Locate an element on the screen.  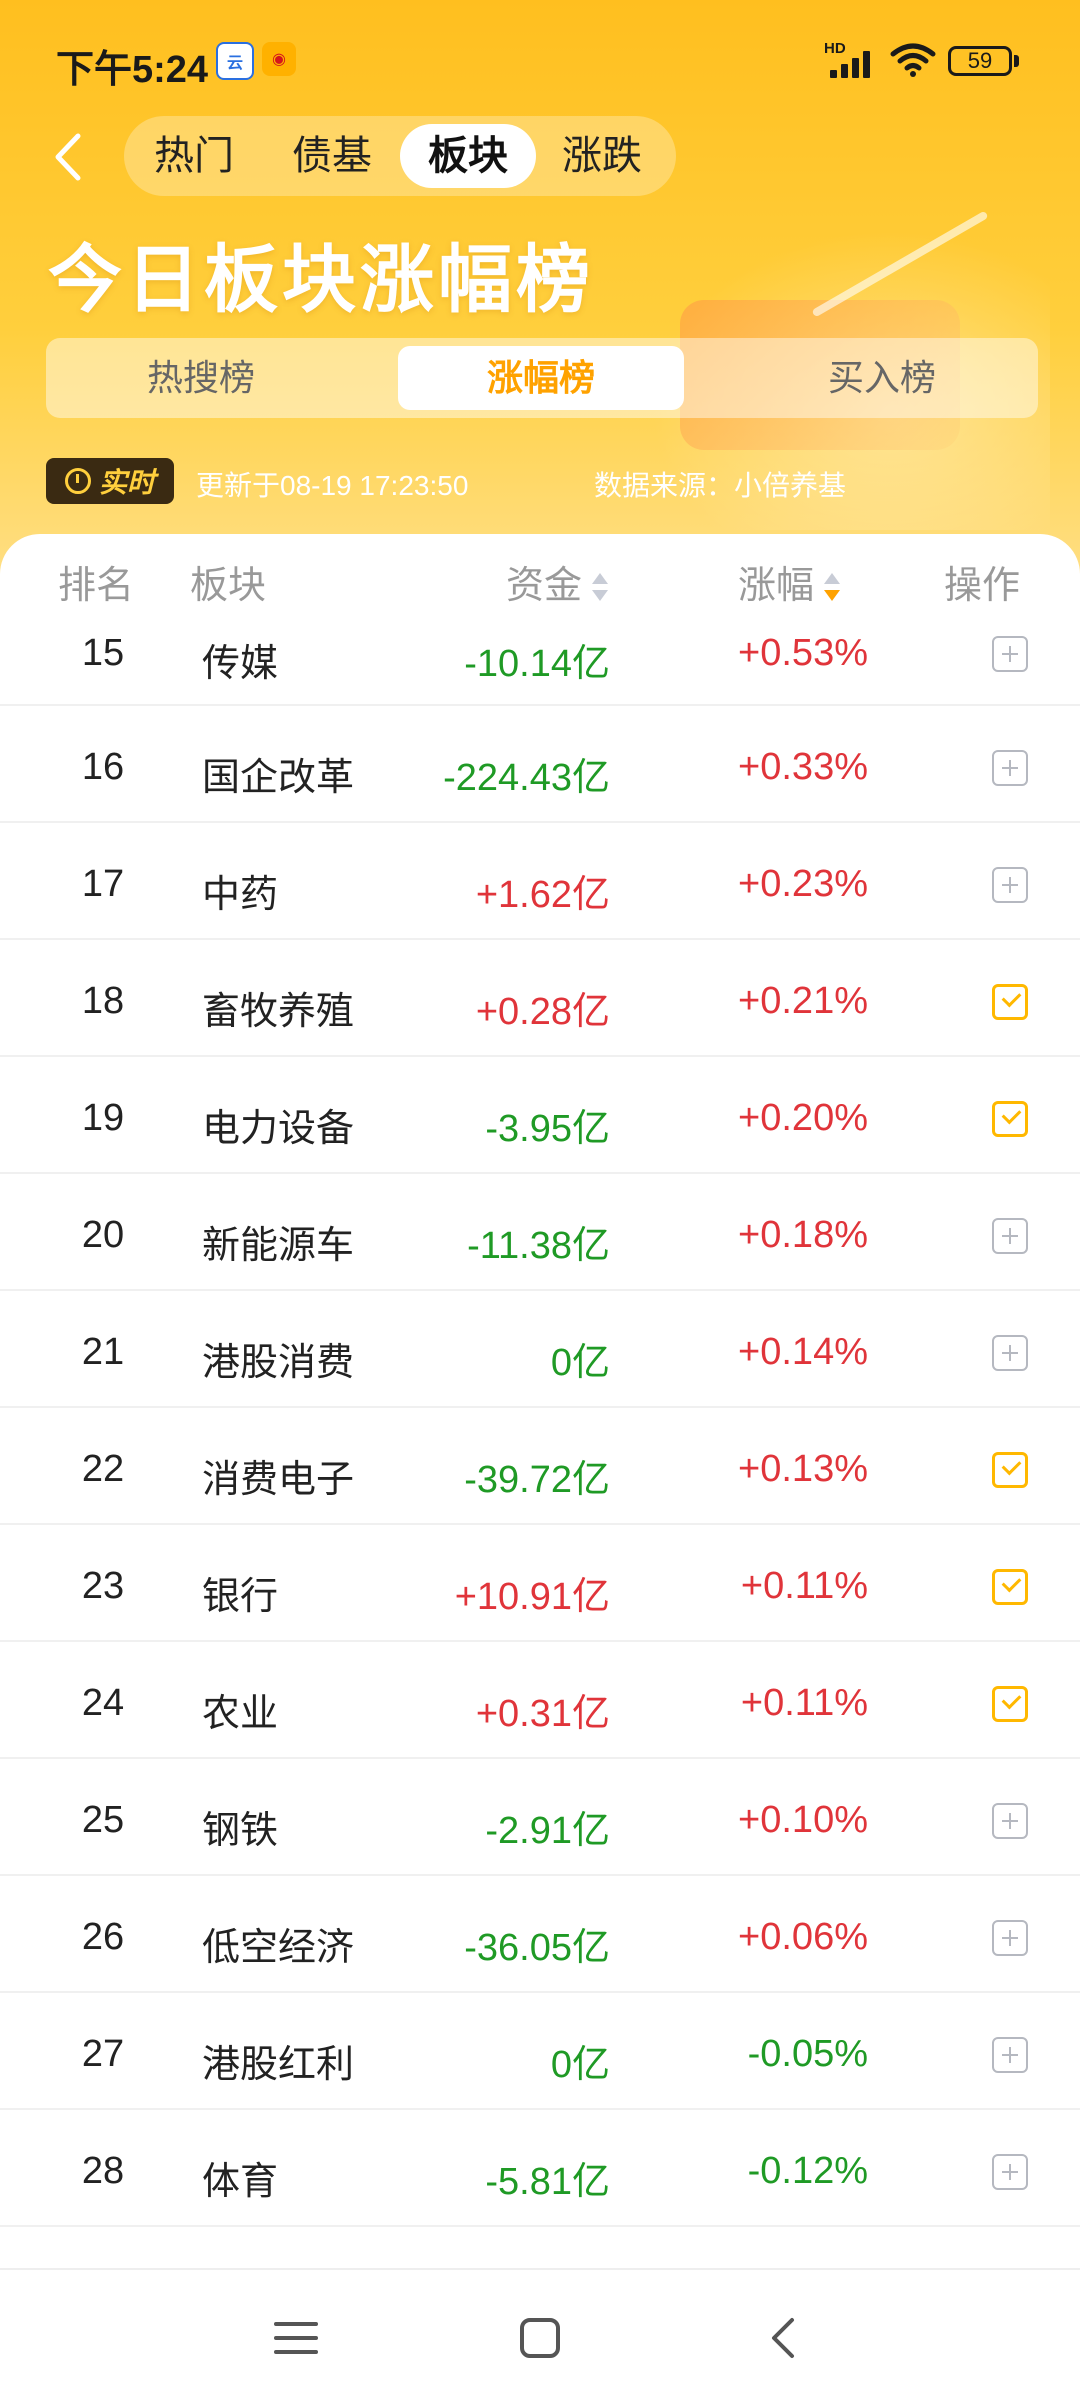
live-label: 实时 is located at coordinates (126, 482).